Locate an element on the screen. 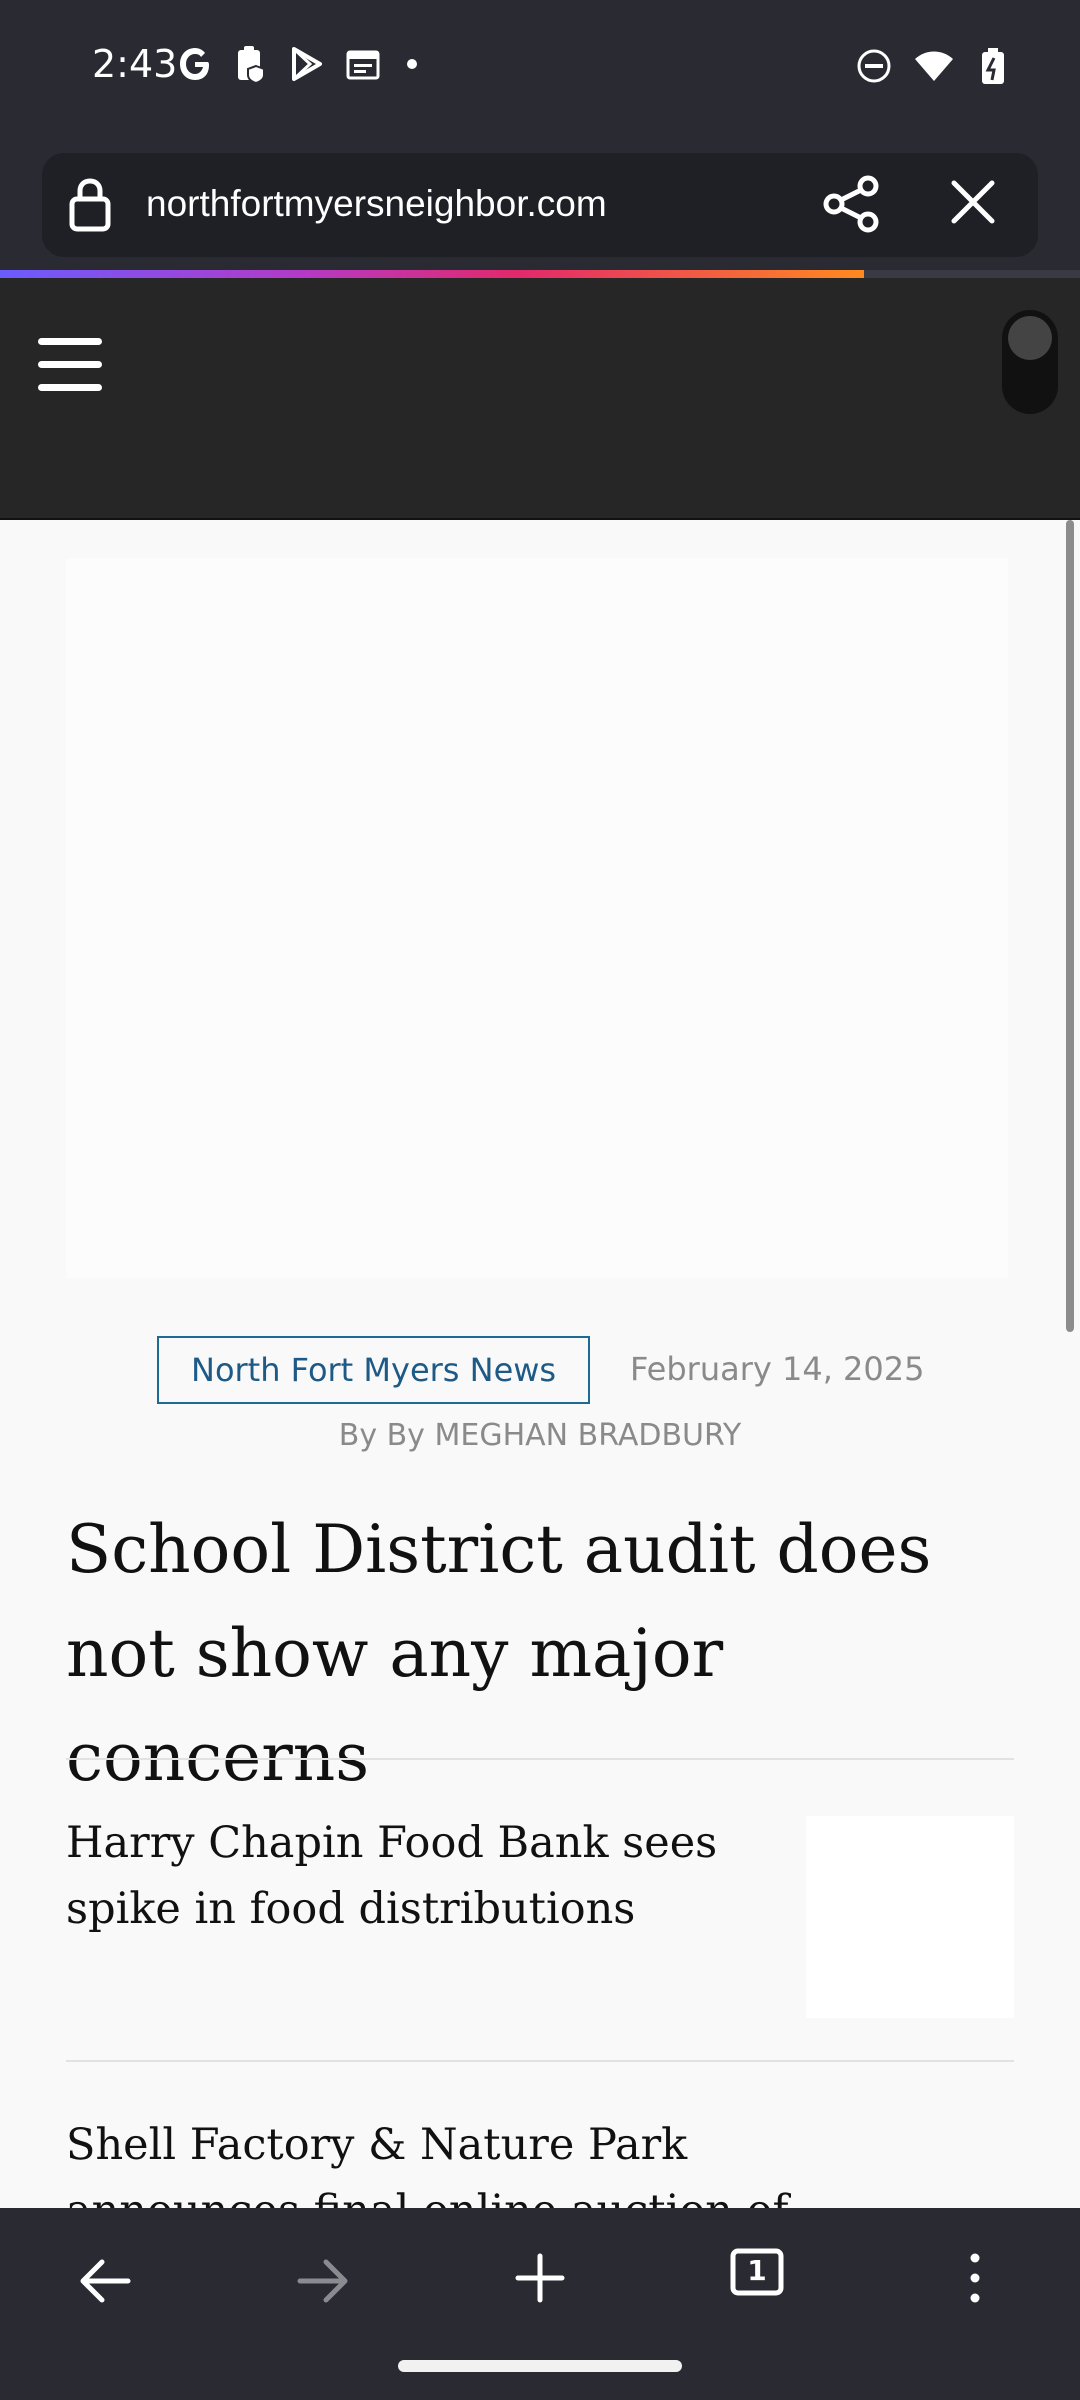  clipboard-shield-icon is located at coordinates (251, 65).